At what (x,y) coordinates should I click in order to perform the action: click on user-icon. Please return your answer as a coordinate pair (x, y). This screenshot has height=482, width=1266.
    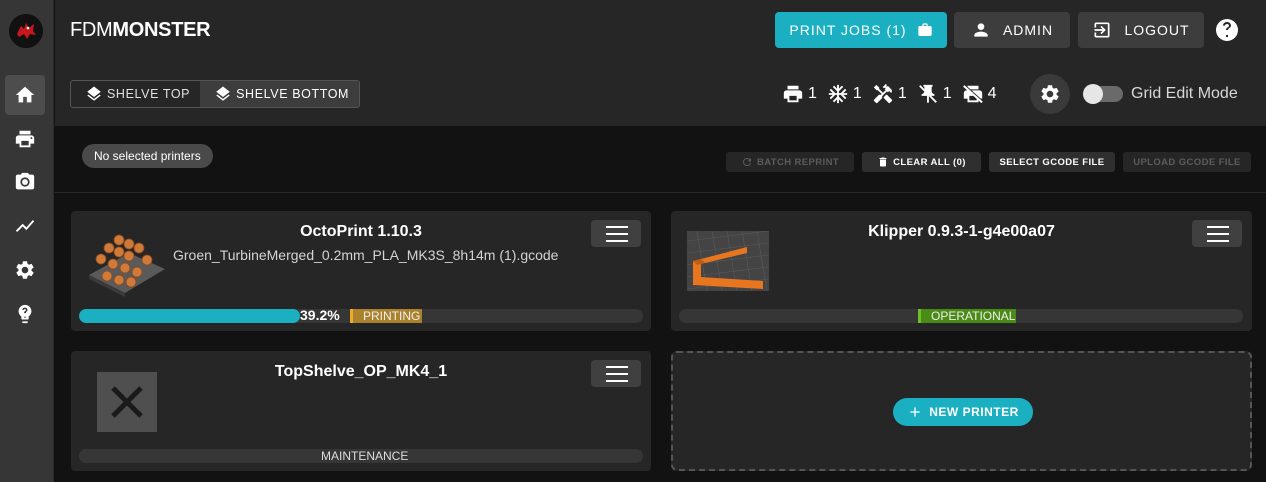
    Looking at the image, I should click on (981, 30).